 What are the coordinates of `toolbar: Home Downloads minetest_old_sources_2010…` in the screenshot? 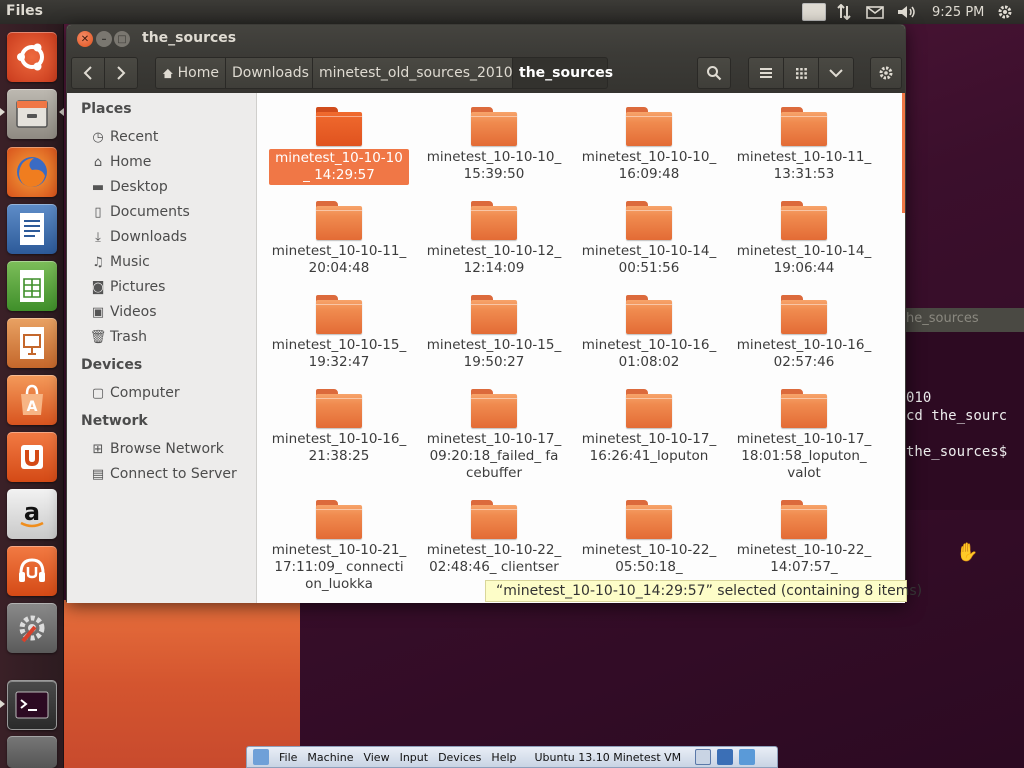 It's located at (486, 73).